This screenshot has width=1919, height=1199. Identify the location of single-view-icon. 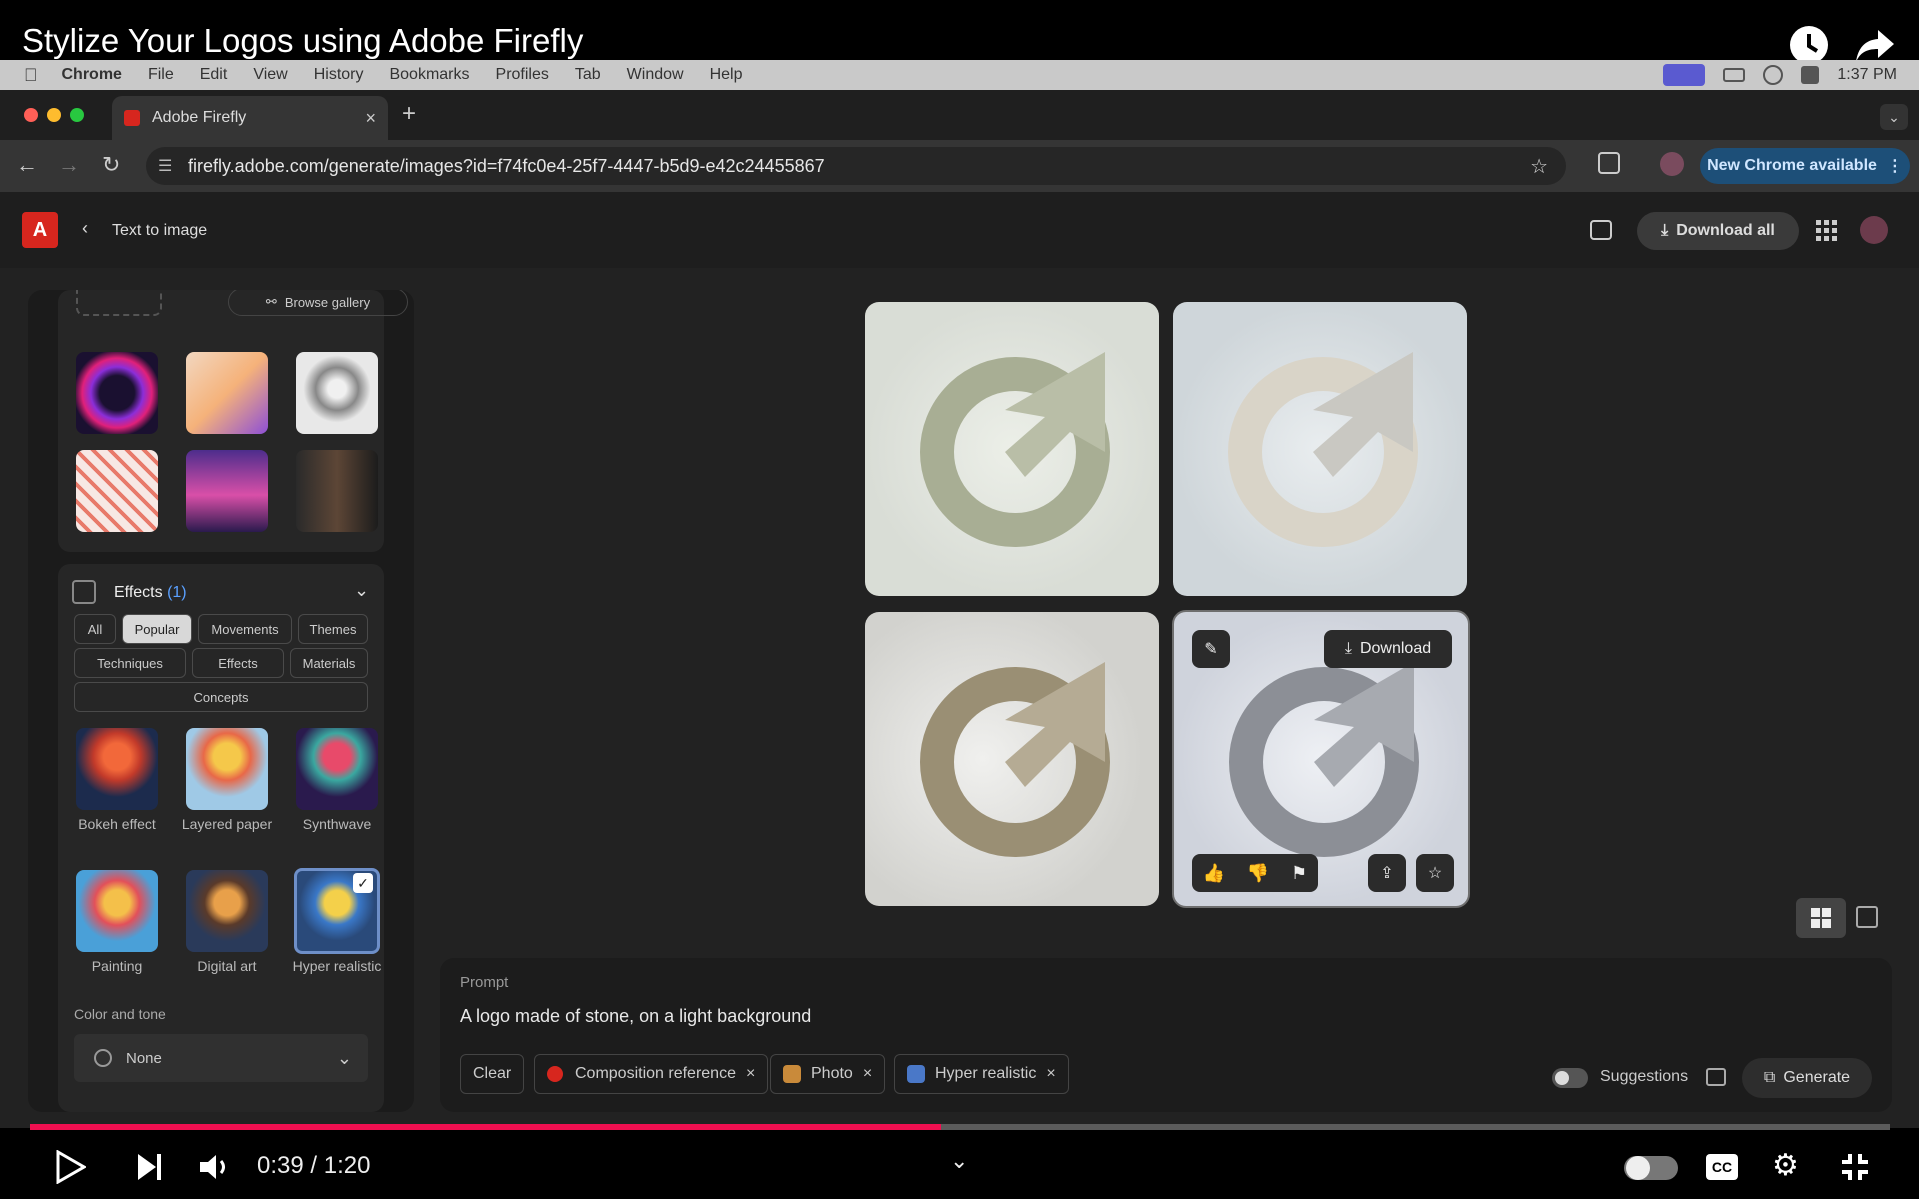
(1867, 917).